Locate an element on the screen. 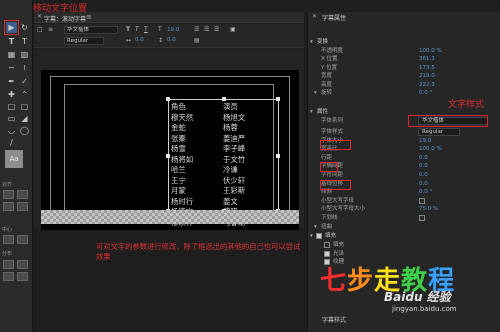 The height and width of the screenshot is (332, 500). property-row: 不透明度 100.0 % is located at coordinates (404, 51).